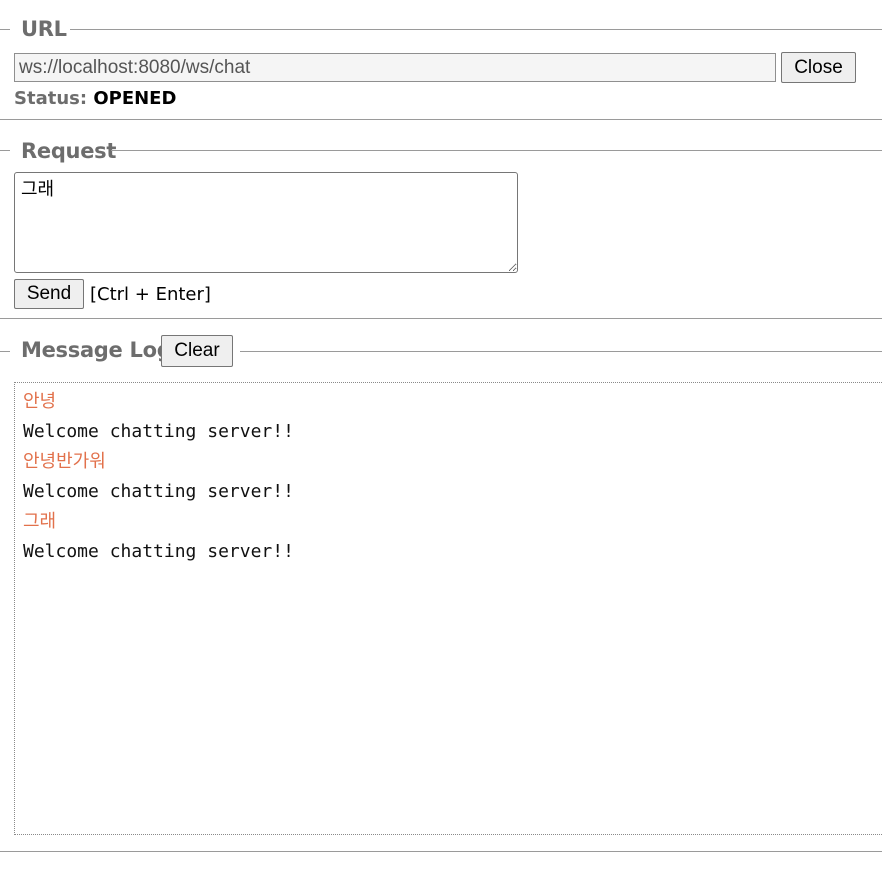 The height and width of the screenshot is (895, 882). Describe the element at coordinates (395, 67) in the screenshot. I see `url-input` at that location.